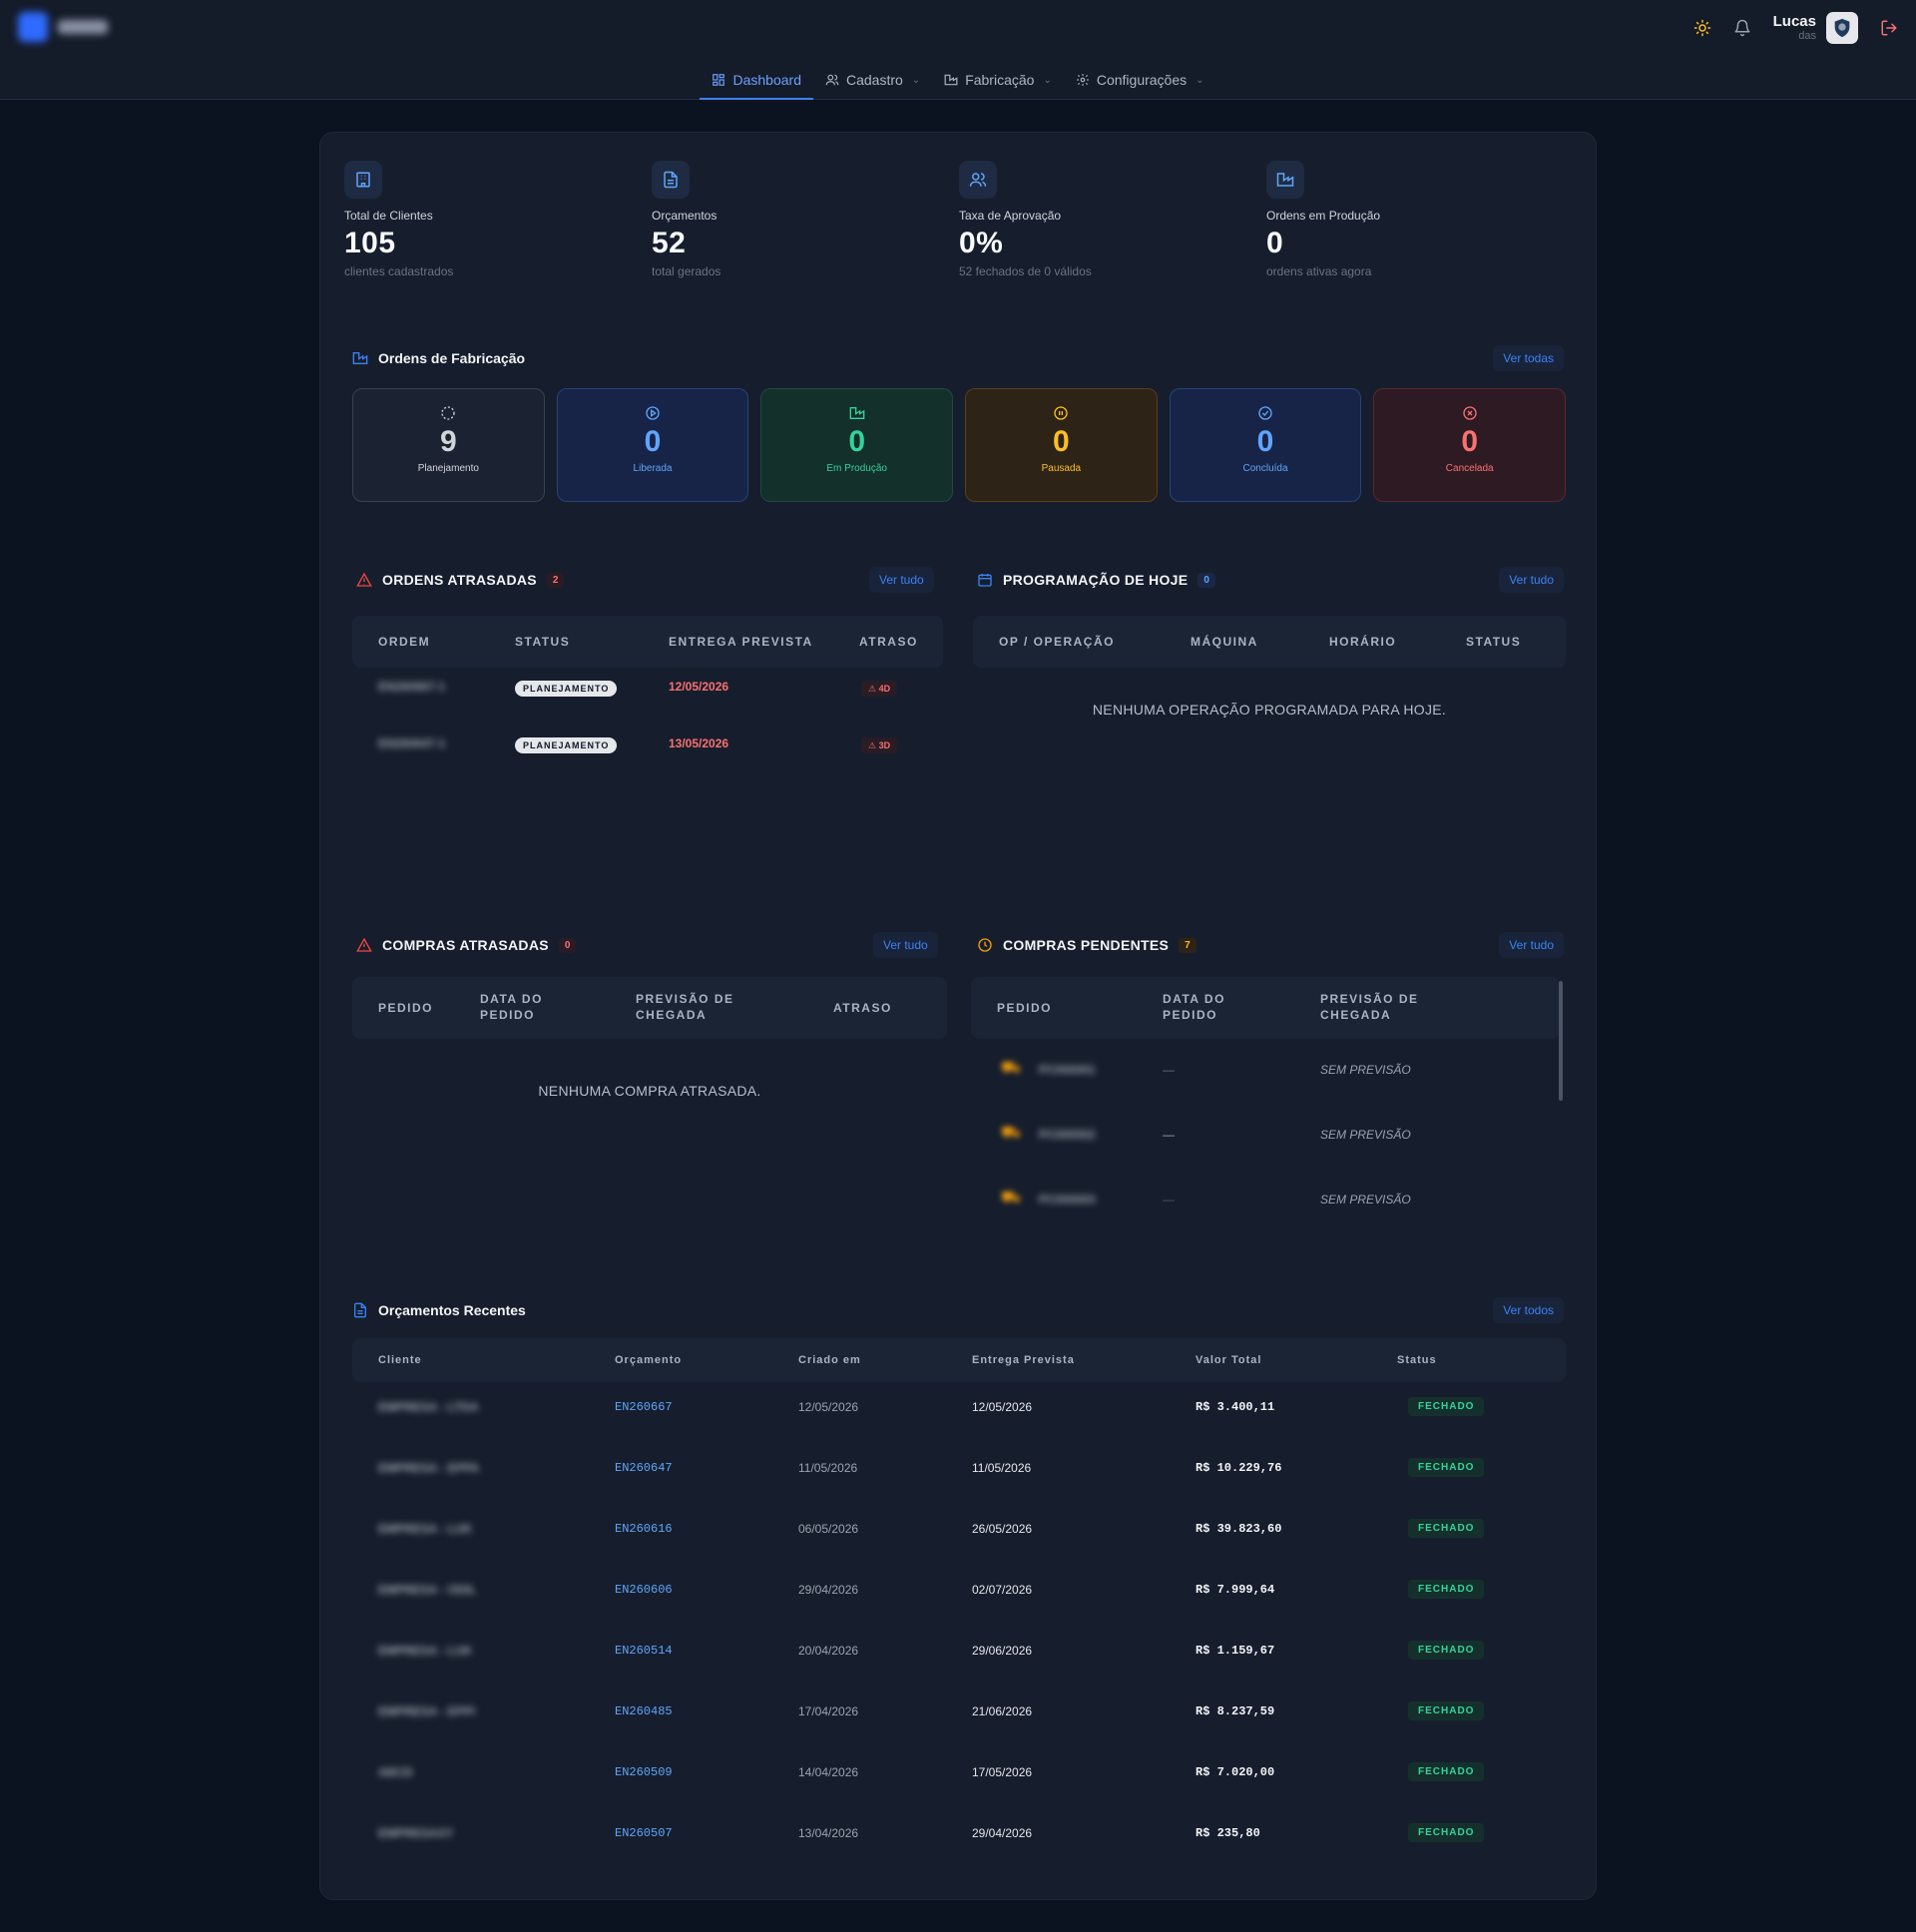  What do you see at coordinates (1024, 1360) in the screenshot?
I see `column-header: Entrega Prevista` at bounding box center [1024, 1360].